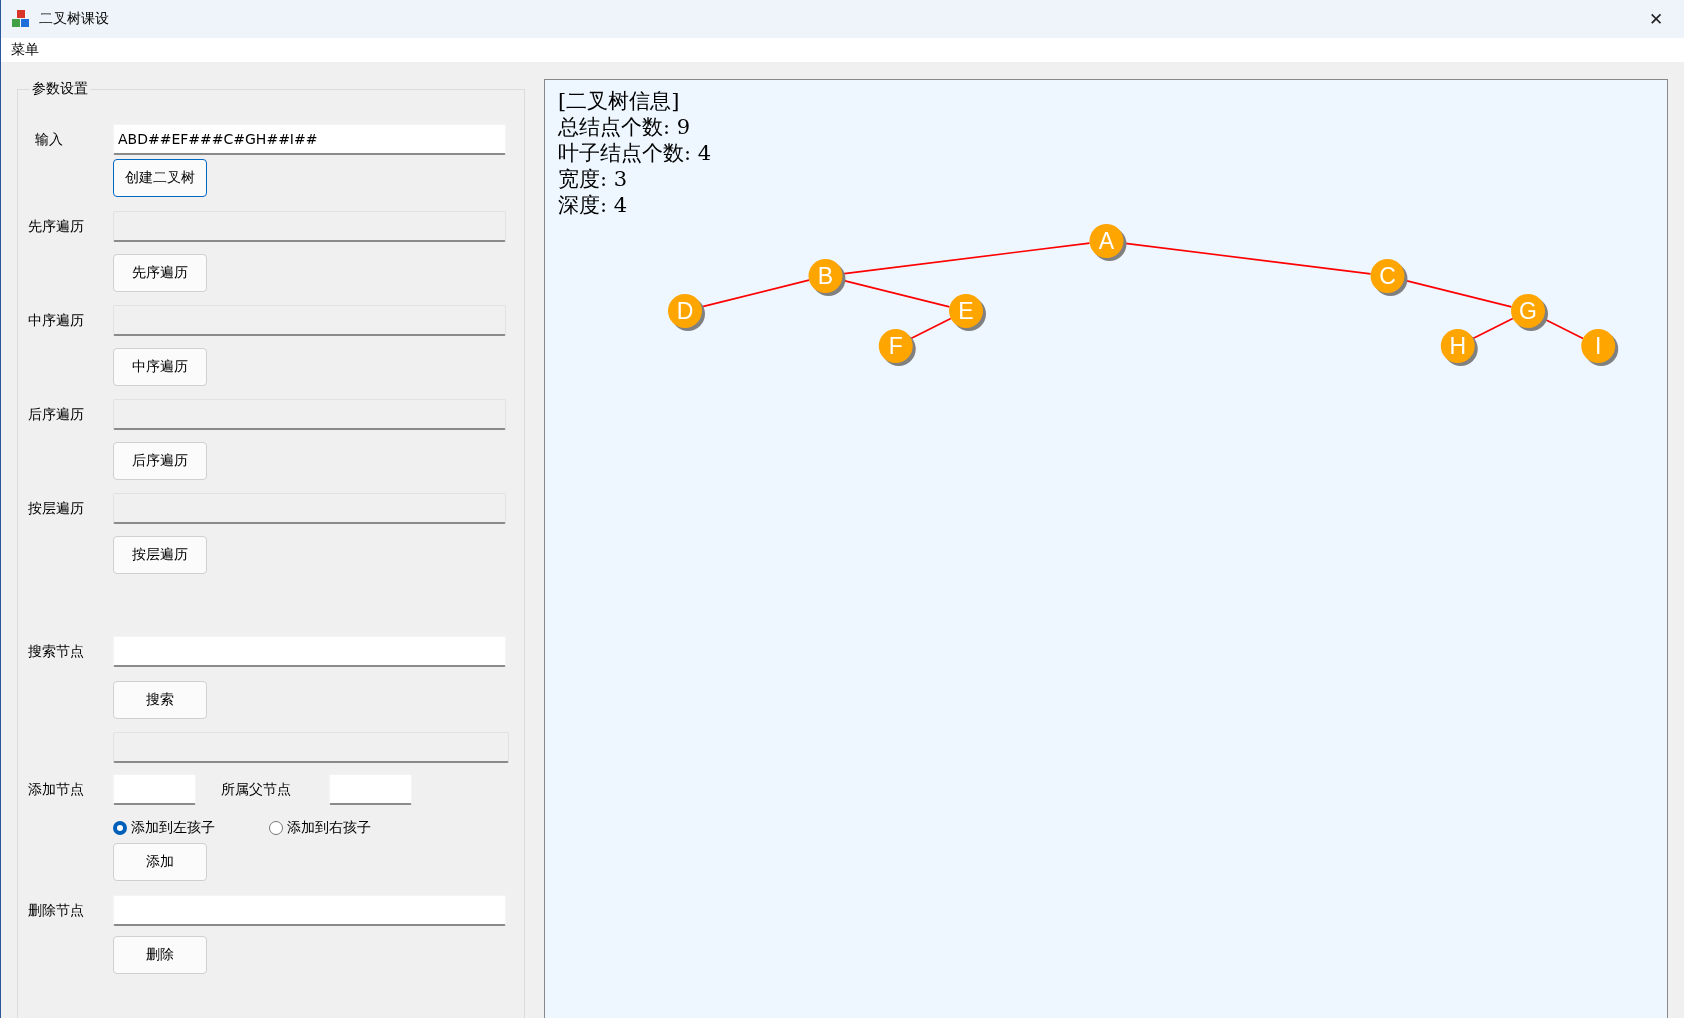  What do you see at coordinates (160, 461) in the screenshot?
I see `traverse-button: 后序遍历` at bounding box center [160, 461].